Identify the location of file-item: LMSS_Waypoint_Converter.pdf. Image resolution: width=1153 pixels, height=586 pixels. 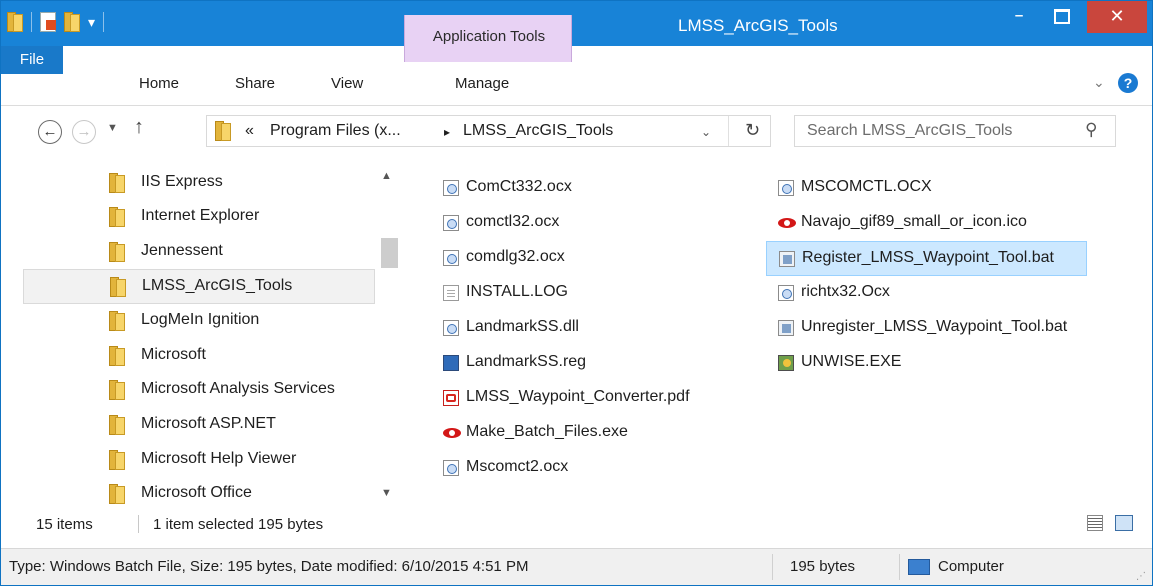
(591, 398).